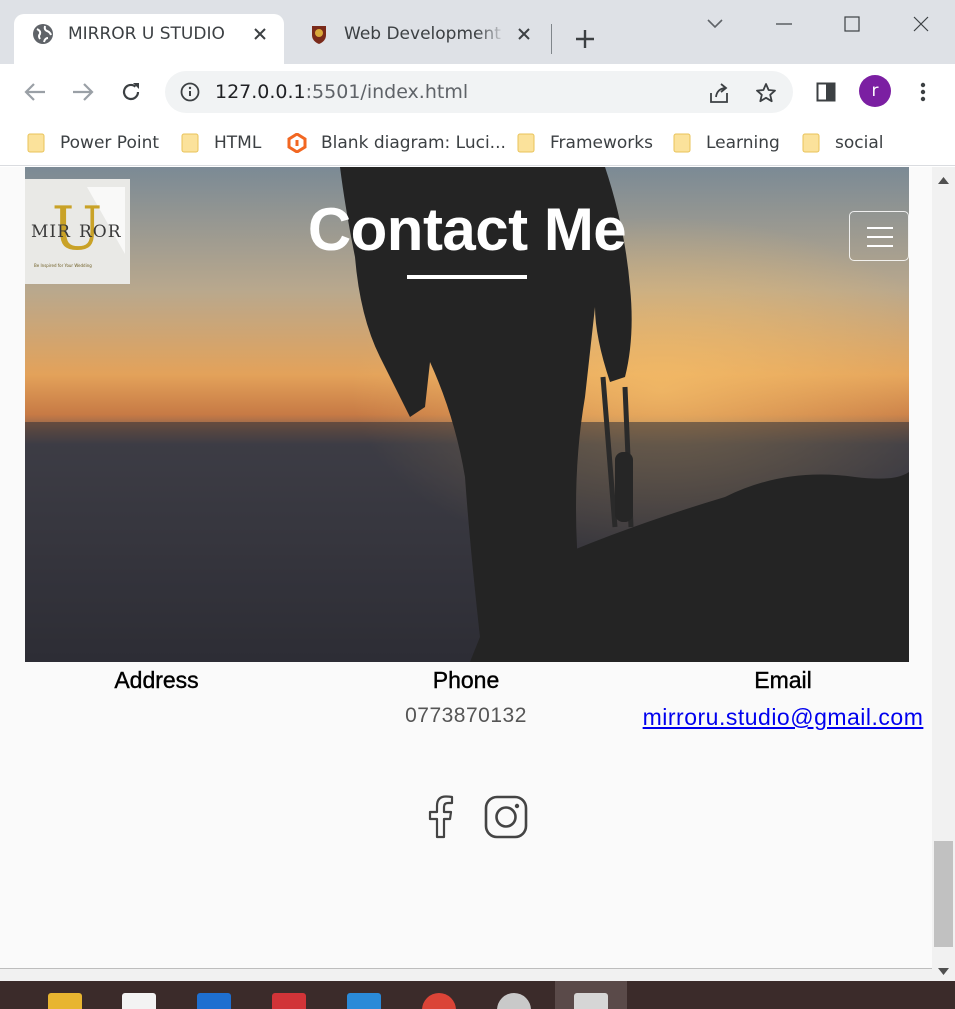  I want to click on side-panel-icon, so click(826, 92).